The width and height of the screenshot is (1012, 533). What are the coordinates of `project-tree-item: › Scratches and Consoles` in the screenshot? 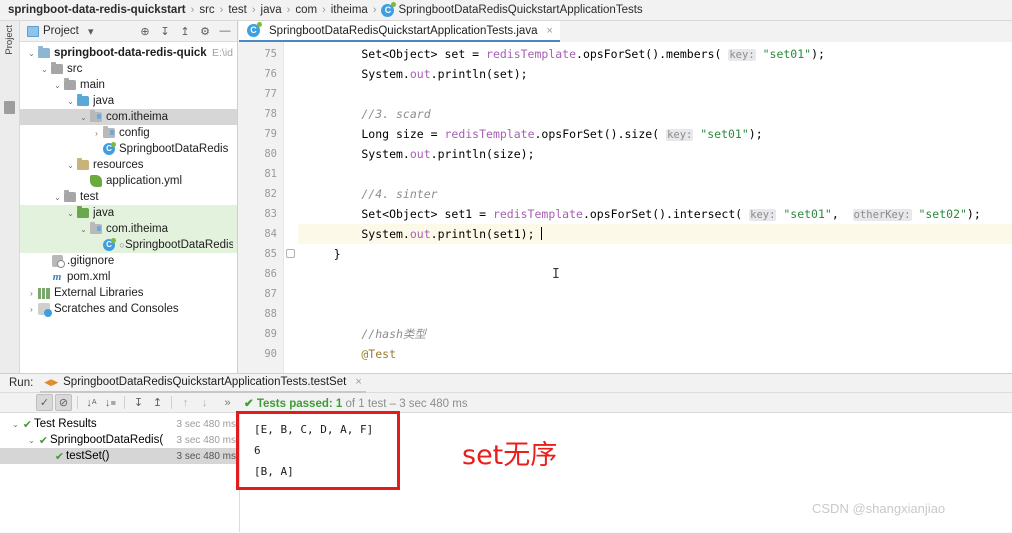 It's located at (128, 309).